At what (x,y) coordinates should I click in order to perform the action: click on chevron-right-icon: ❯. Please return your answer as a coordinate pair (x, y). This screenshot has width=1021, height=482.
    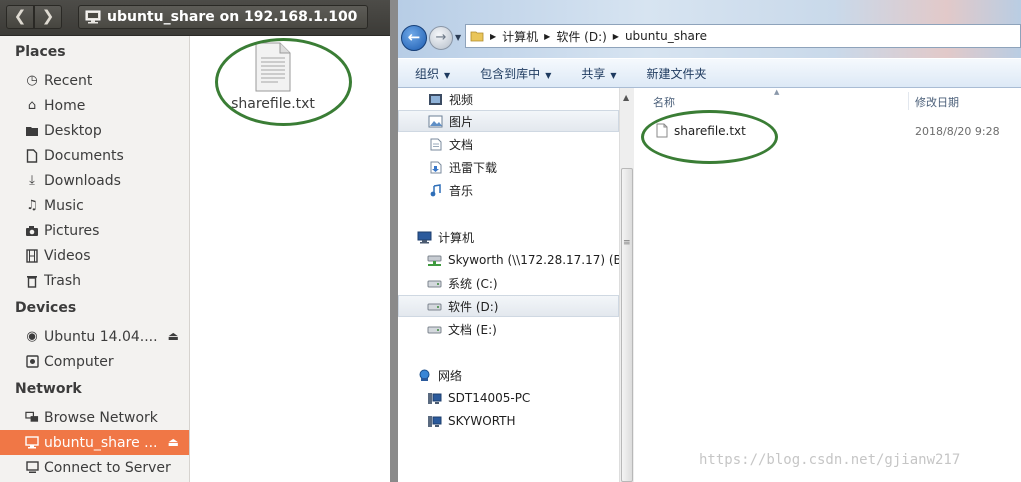
    Looking at the image, I should click on (48, 16).